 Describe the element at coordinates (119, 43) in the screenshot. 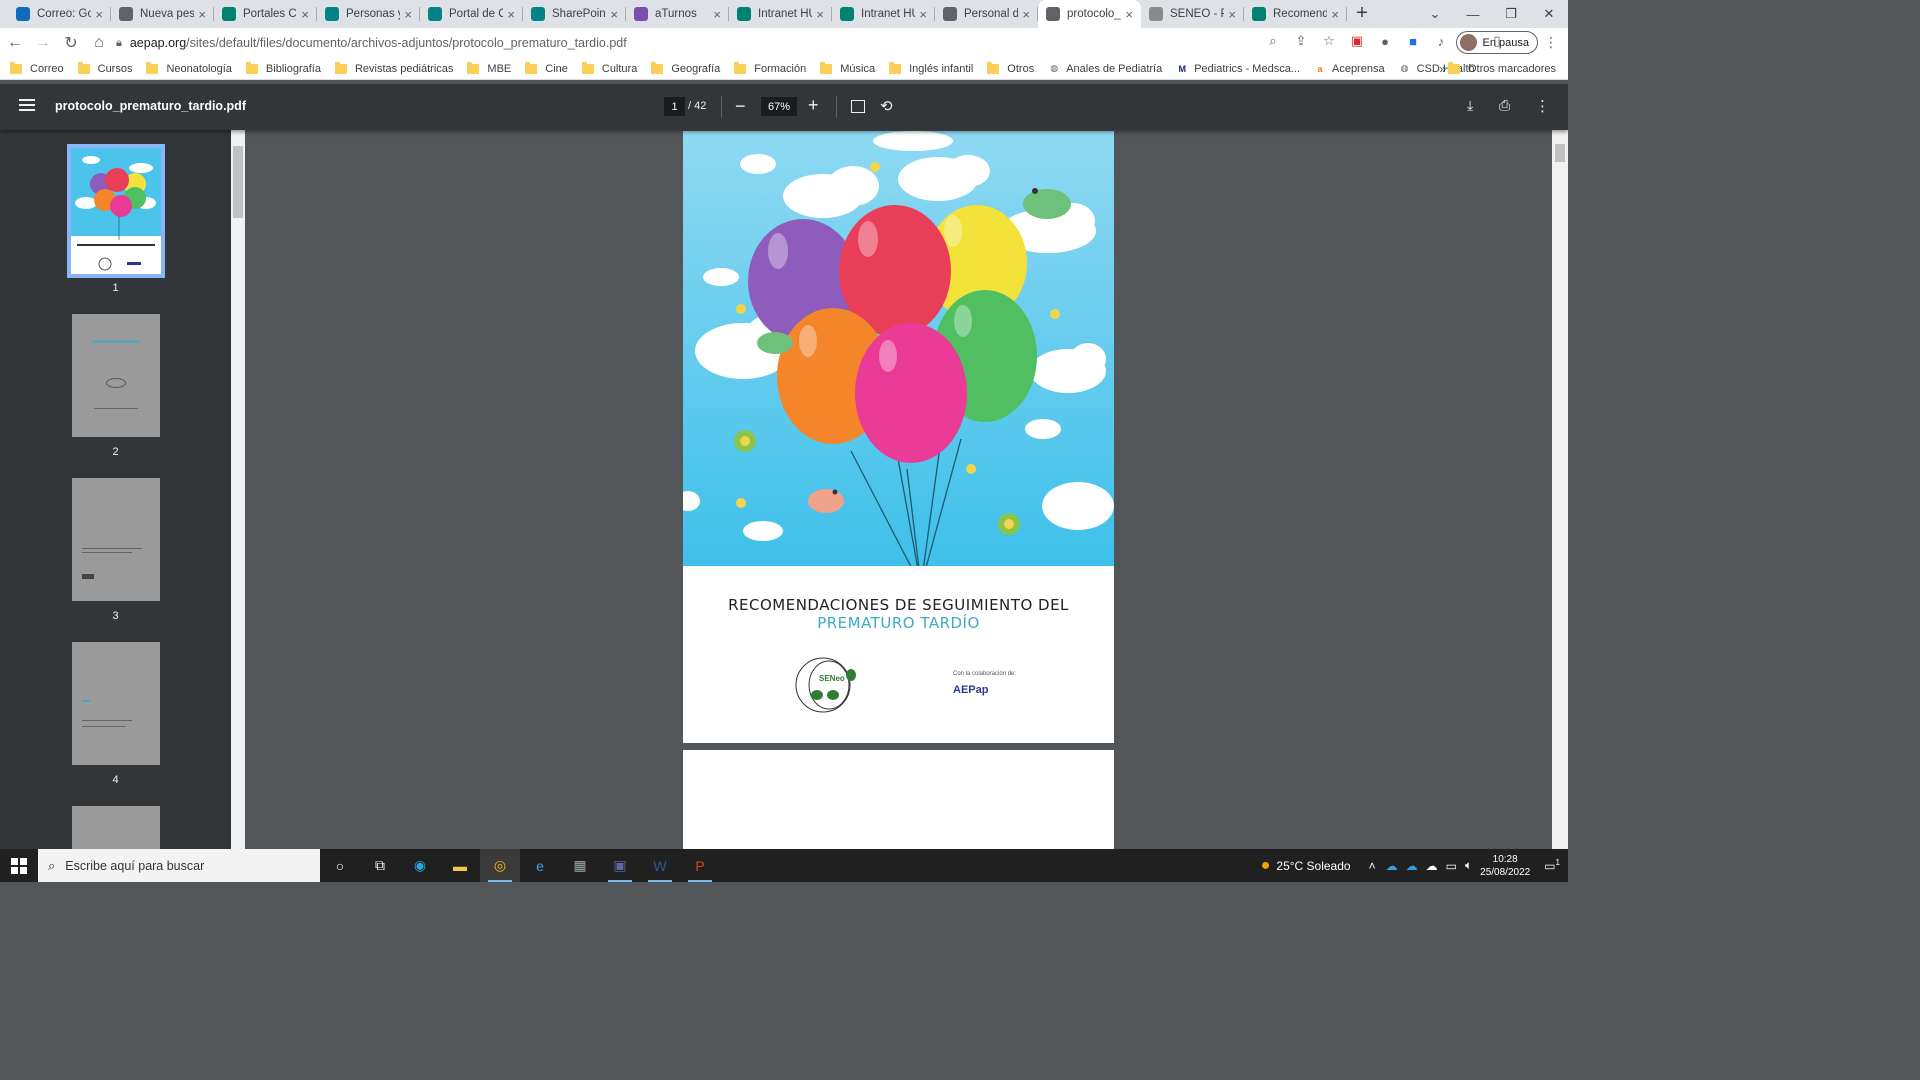

I see `lock-icon: 🔒︎` at that location.